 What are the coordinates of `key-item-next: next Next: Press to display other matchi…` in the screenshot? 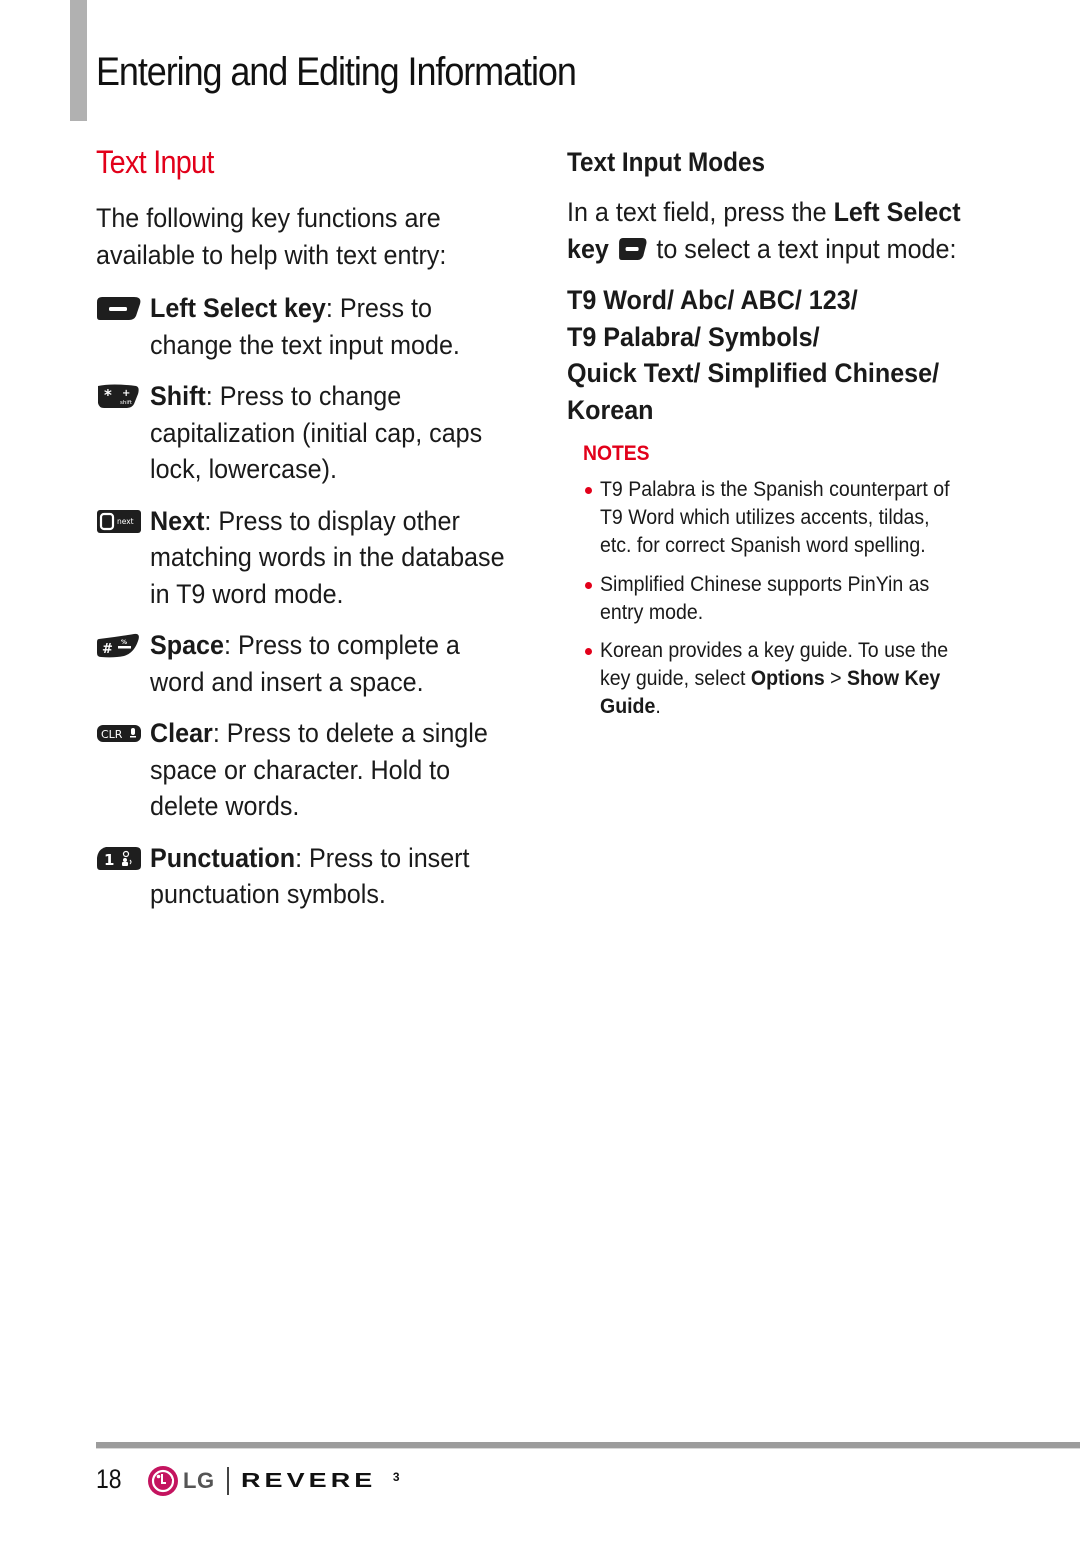 It's located at (311, 558).